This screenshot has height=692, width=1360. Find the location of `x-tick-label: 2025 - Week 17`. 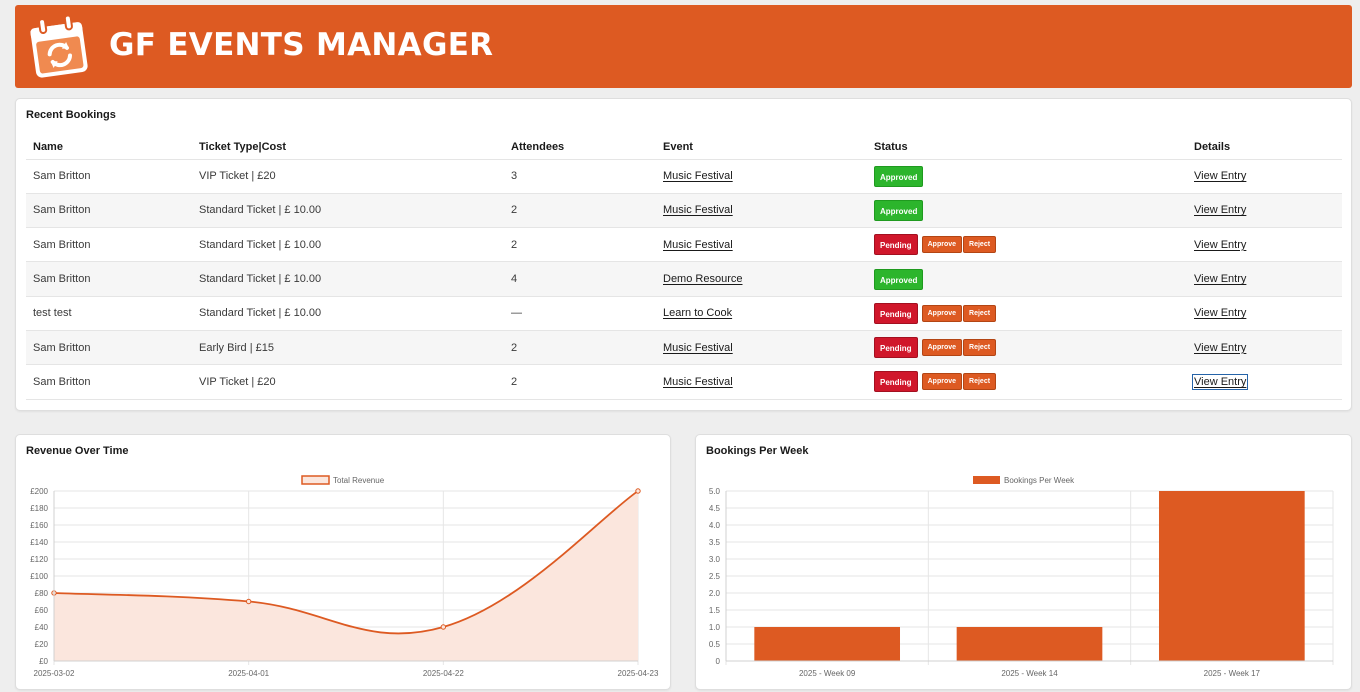

x-tick-label: 2025 - Week 17 is located at coordinates (1232, 673).